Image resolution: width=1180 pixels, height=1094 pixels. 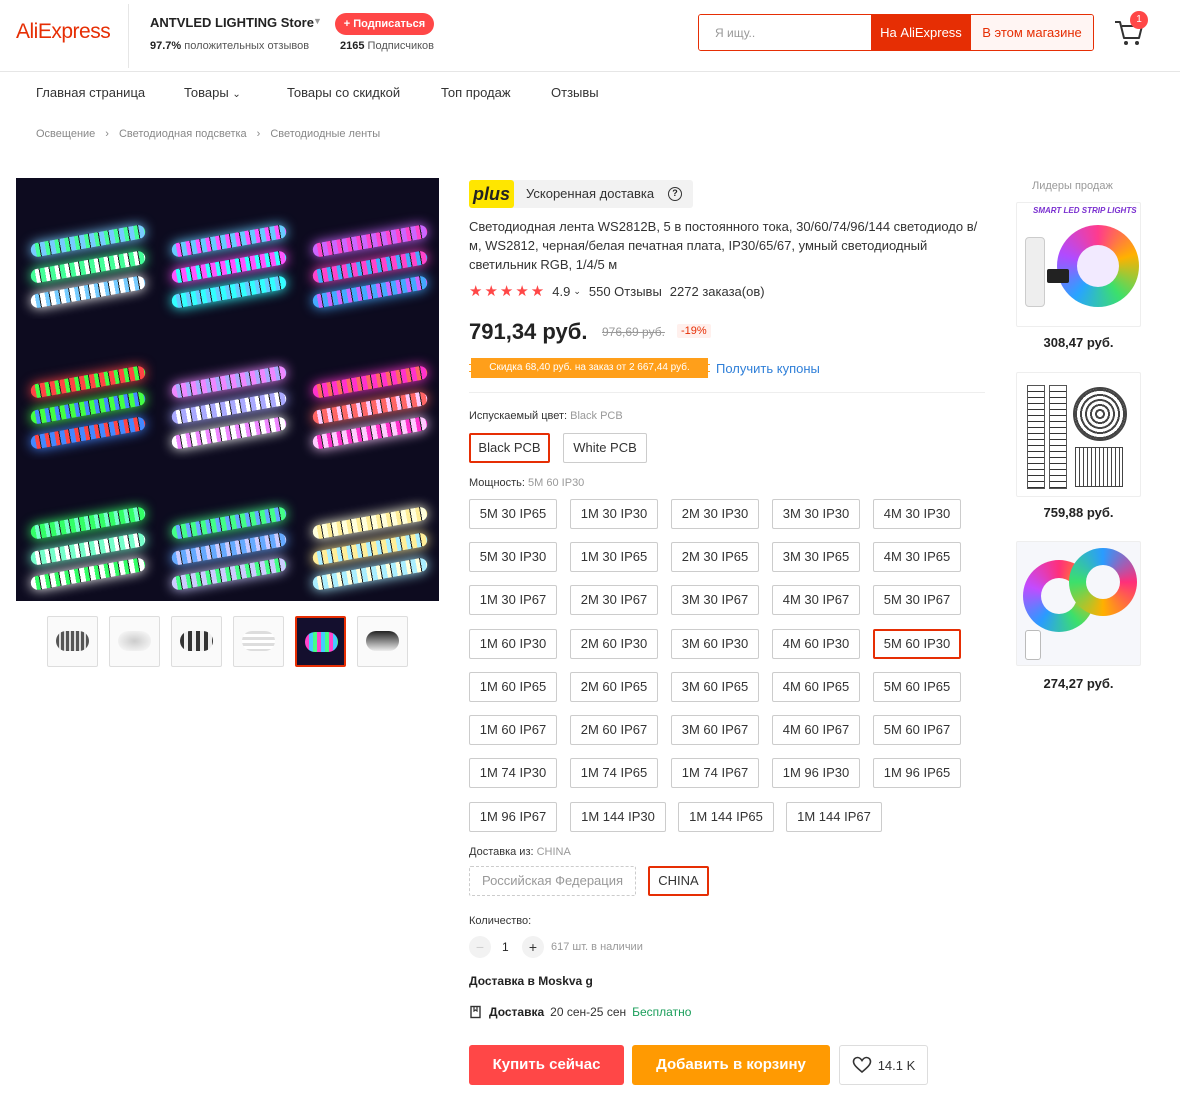 I want to click on sku-power-option: 1M 74 IP67, so click(x=715, y=773).